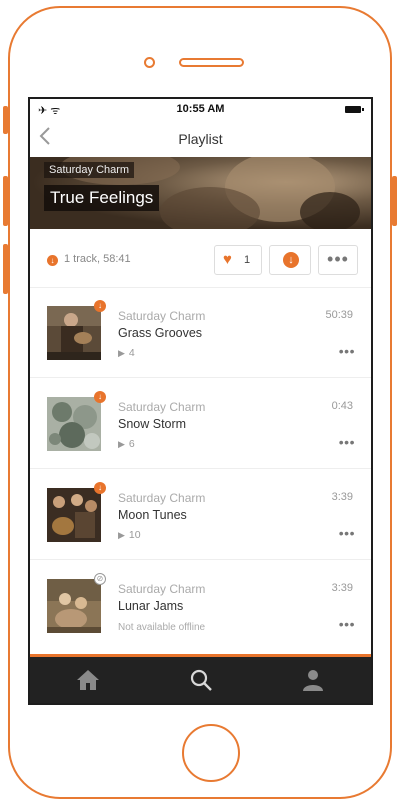 The image size is (400, 805). I want to click on play-count: ▶ 6, so click(126, 444).